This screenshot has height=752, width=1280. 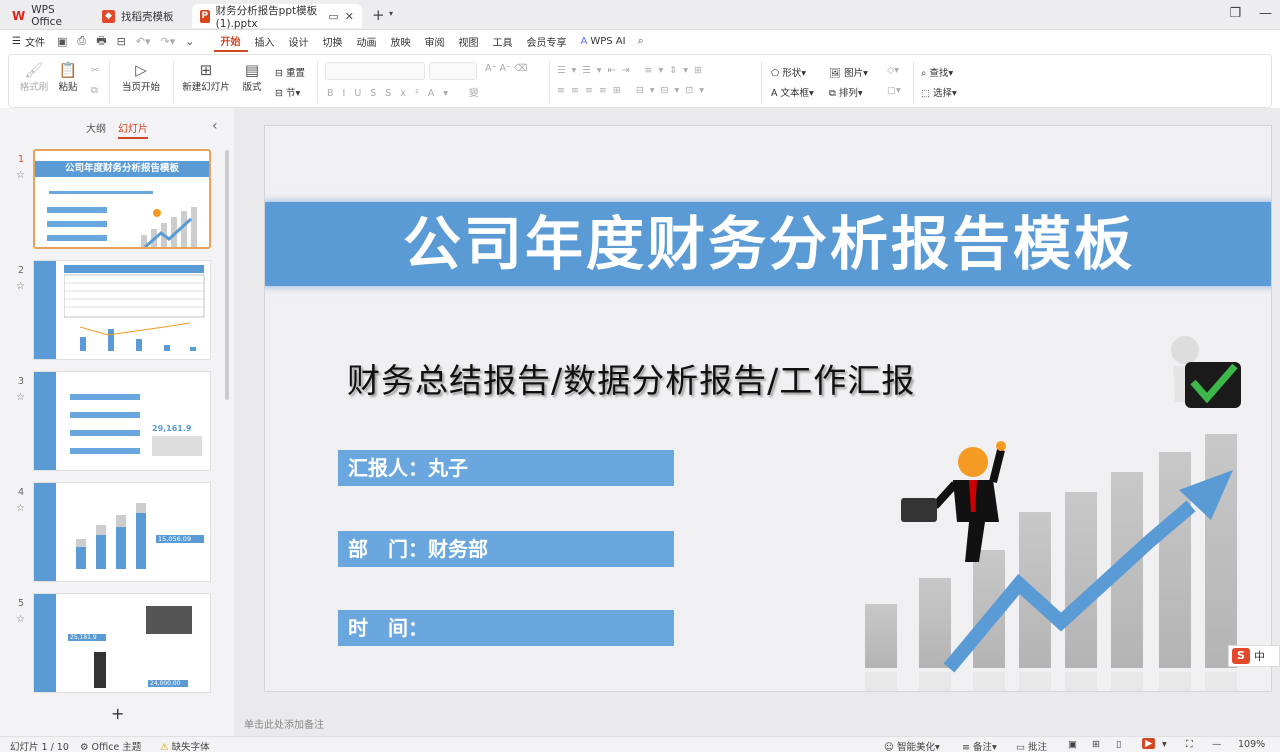 What do you see at coordinates (111, 536) in the screenshot?
I see `thumb-bar-chart-graphic` at bounding box center [111, 536].